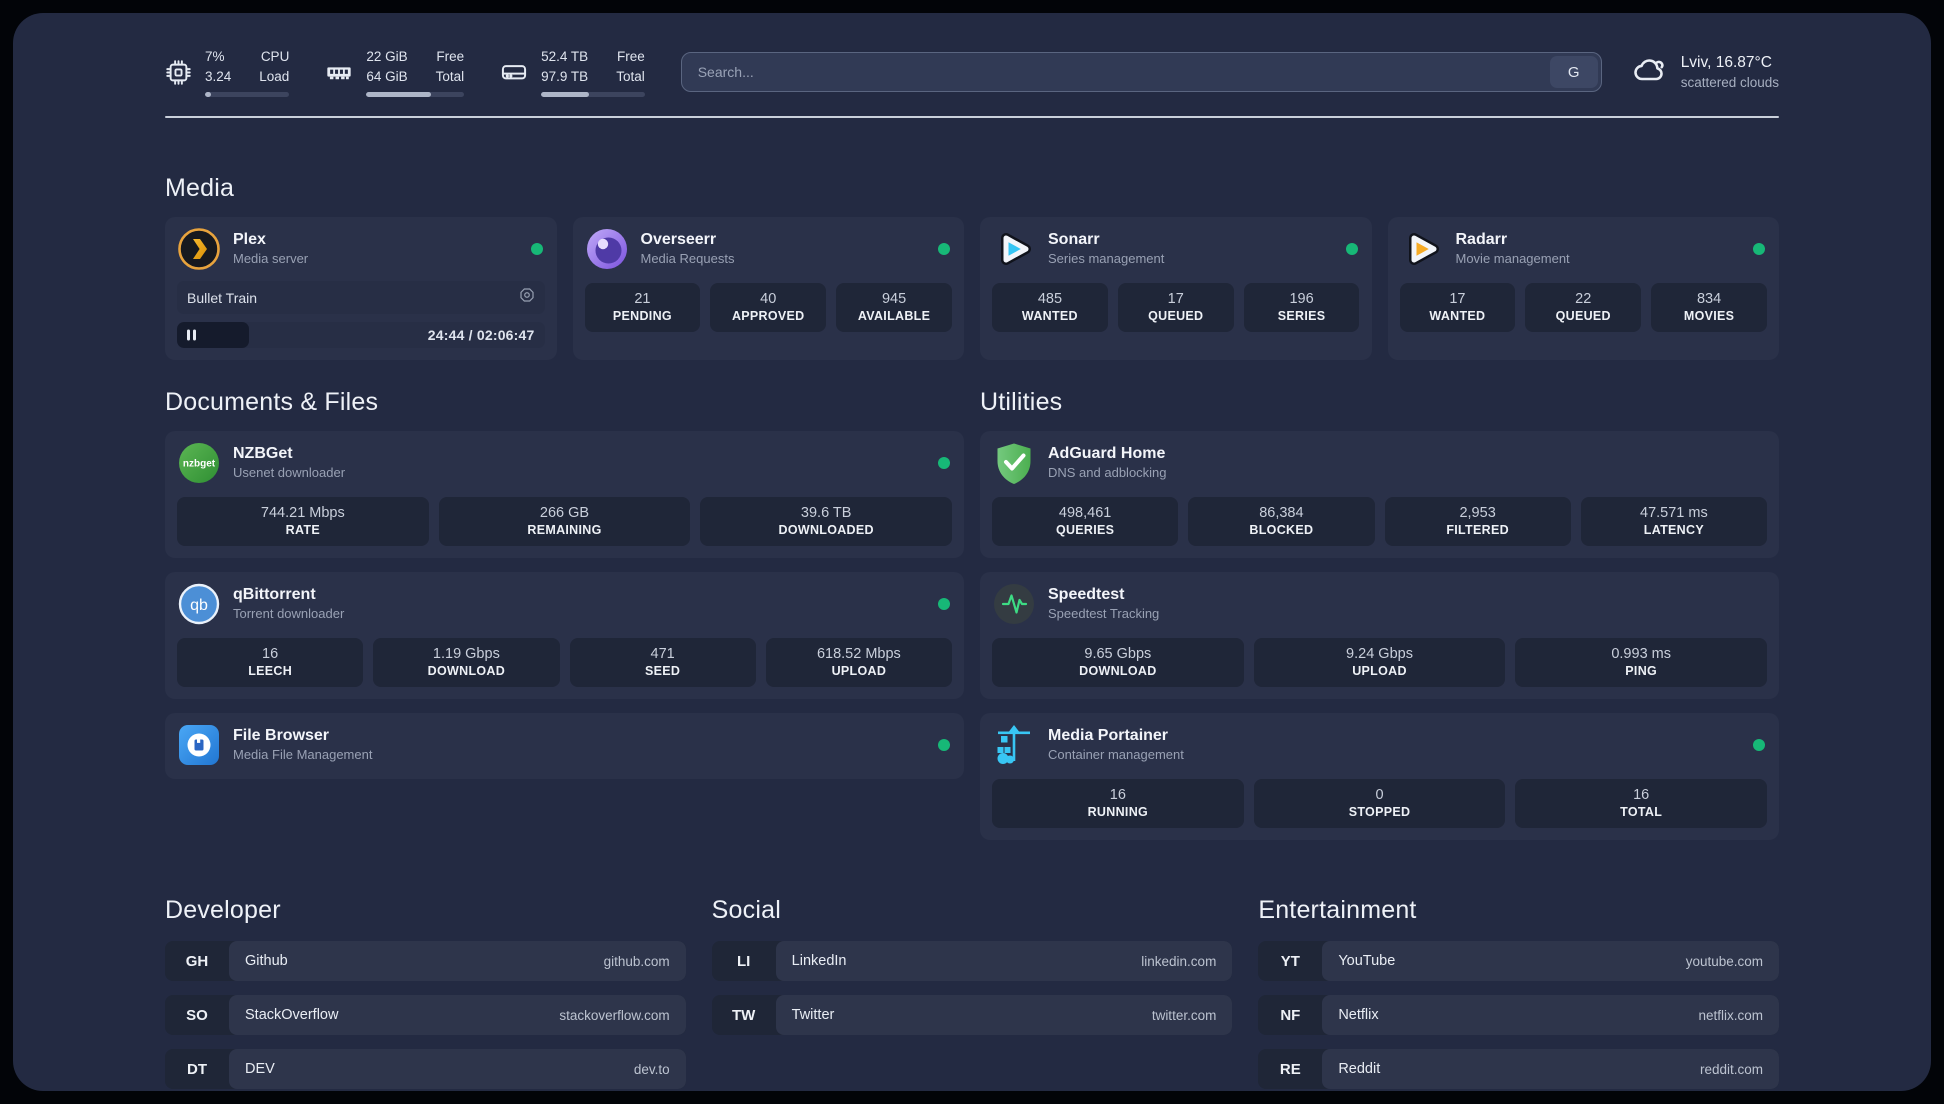 The height and width of the screenshot is (1104, 1944). What do you see at coordinates (1518, 961) in the screenshot?
I see `bookmark-youtube: YT YouTube youtube.com` at bounding box center [1518, 961].